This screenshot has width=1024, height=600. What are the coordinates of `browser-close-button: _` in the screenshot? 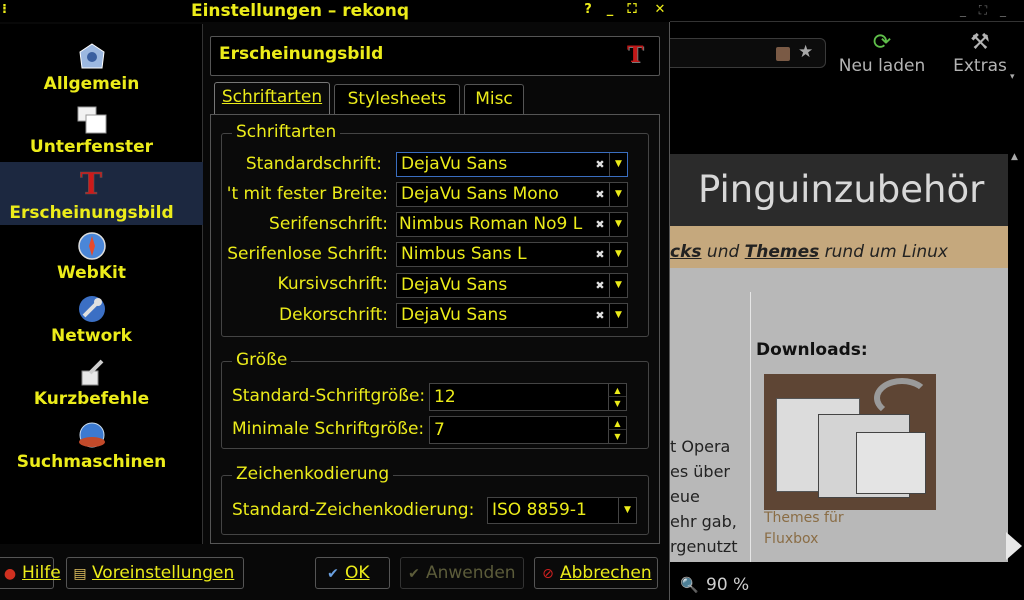 It's located at (1003, 10).